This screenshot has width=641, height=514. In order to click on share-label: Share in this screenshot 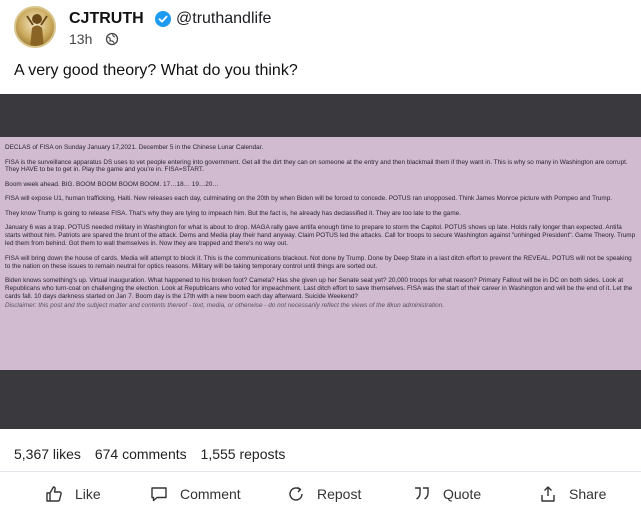, I will do `click(588, 494)`.